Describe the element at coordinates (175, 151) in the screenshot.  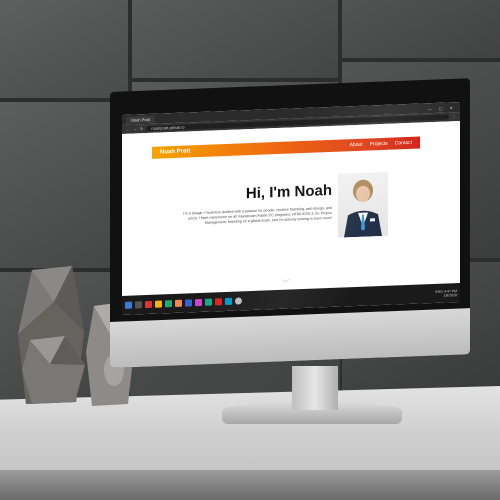
I see `site-brand: Noah Pratt` at that location.